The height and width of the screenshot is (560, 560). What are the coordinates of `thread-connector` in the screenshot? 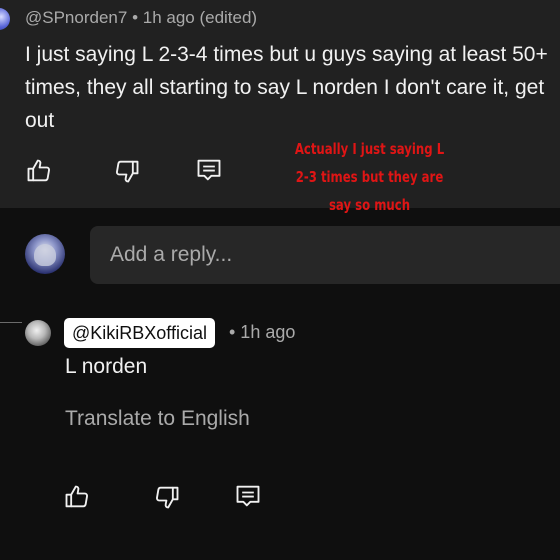 It's located at (11, 322).